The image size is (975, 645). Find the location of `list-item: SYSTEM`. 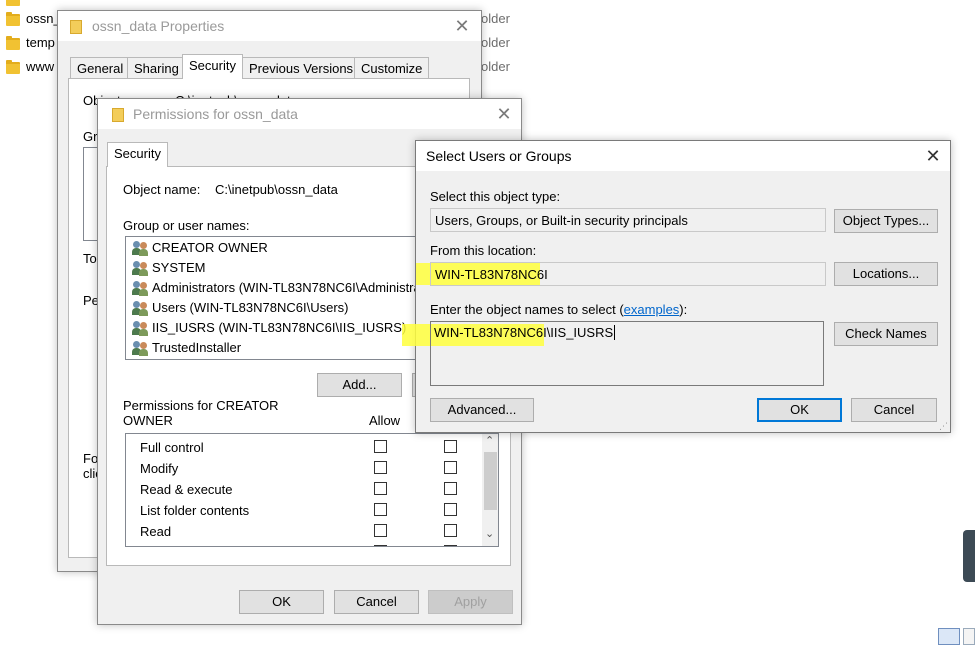

list-item: SYSTEM is located at coordinates (277, 268).